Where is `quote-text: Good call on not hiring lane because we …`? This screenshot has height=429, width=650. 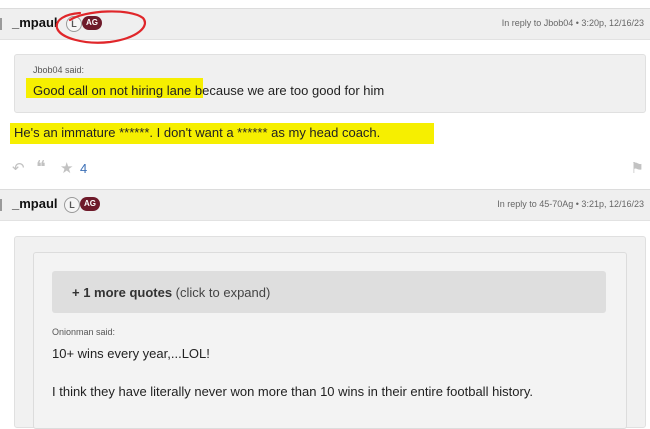 quote-text: Good call on not hiring lane because we … is located at coordinates (209, 90).